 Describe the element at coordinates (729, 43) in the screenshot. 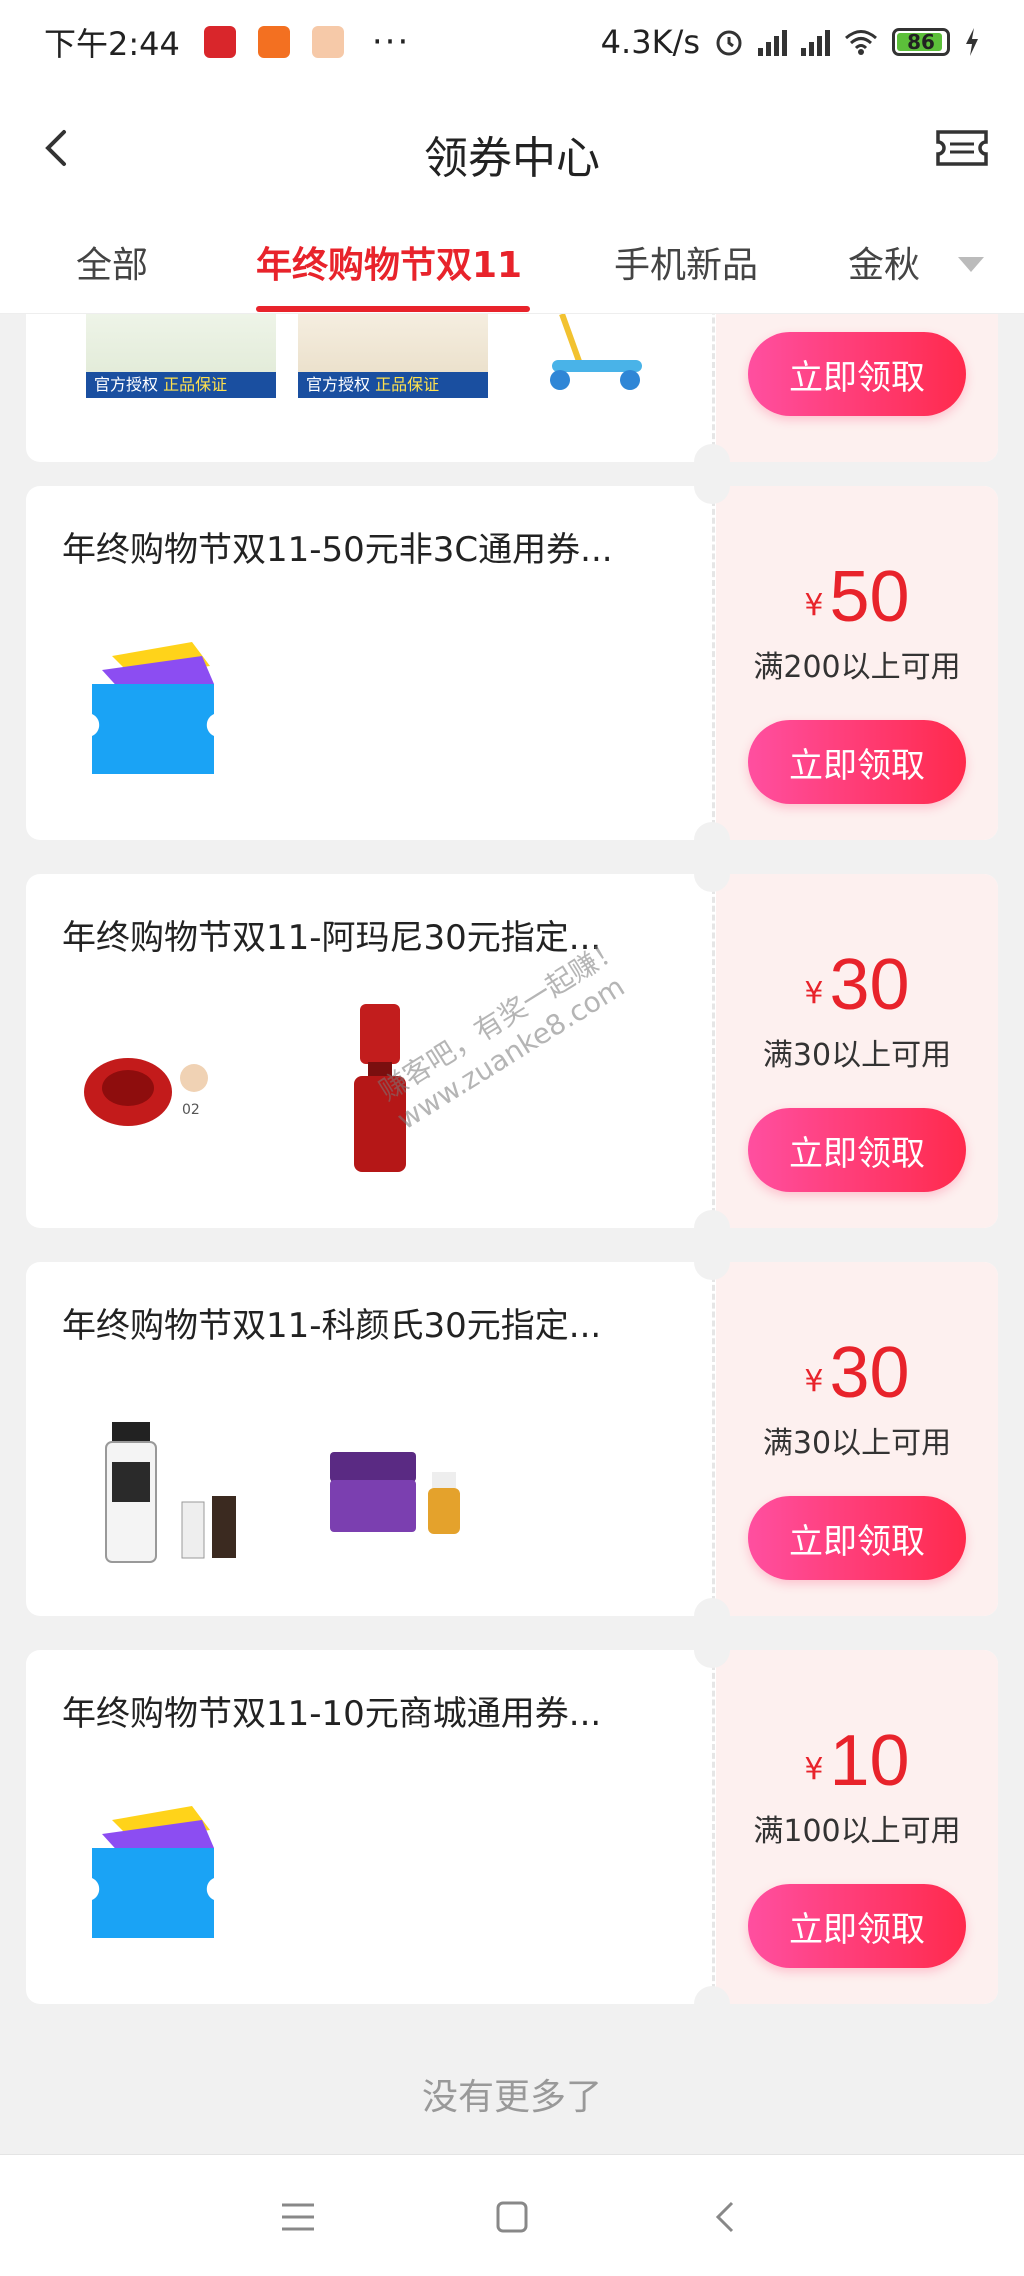

I see `alarm-icon` at that location.